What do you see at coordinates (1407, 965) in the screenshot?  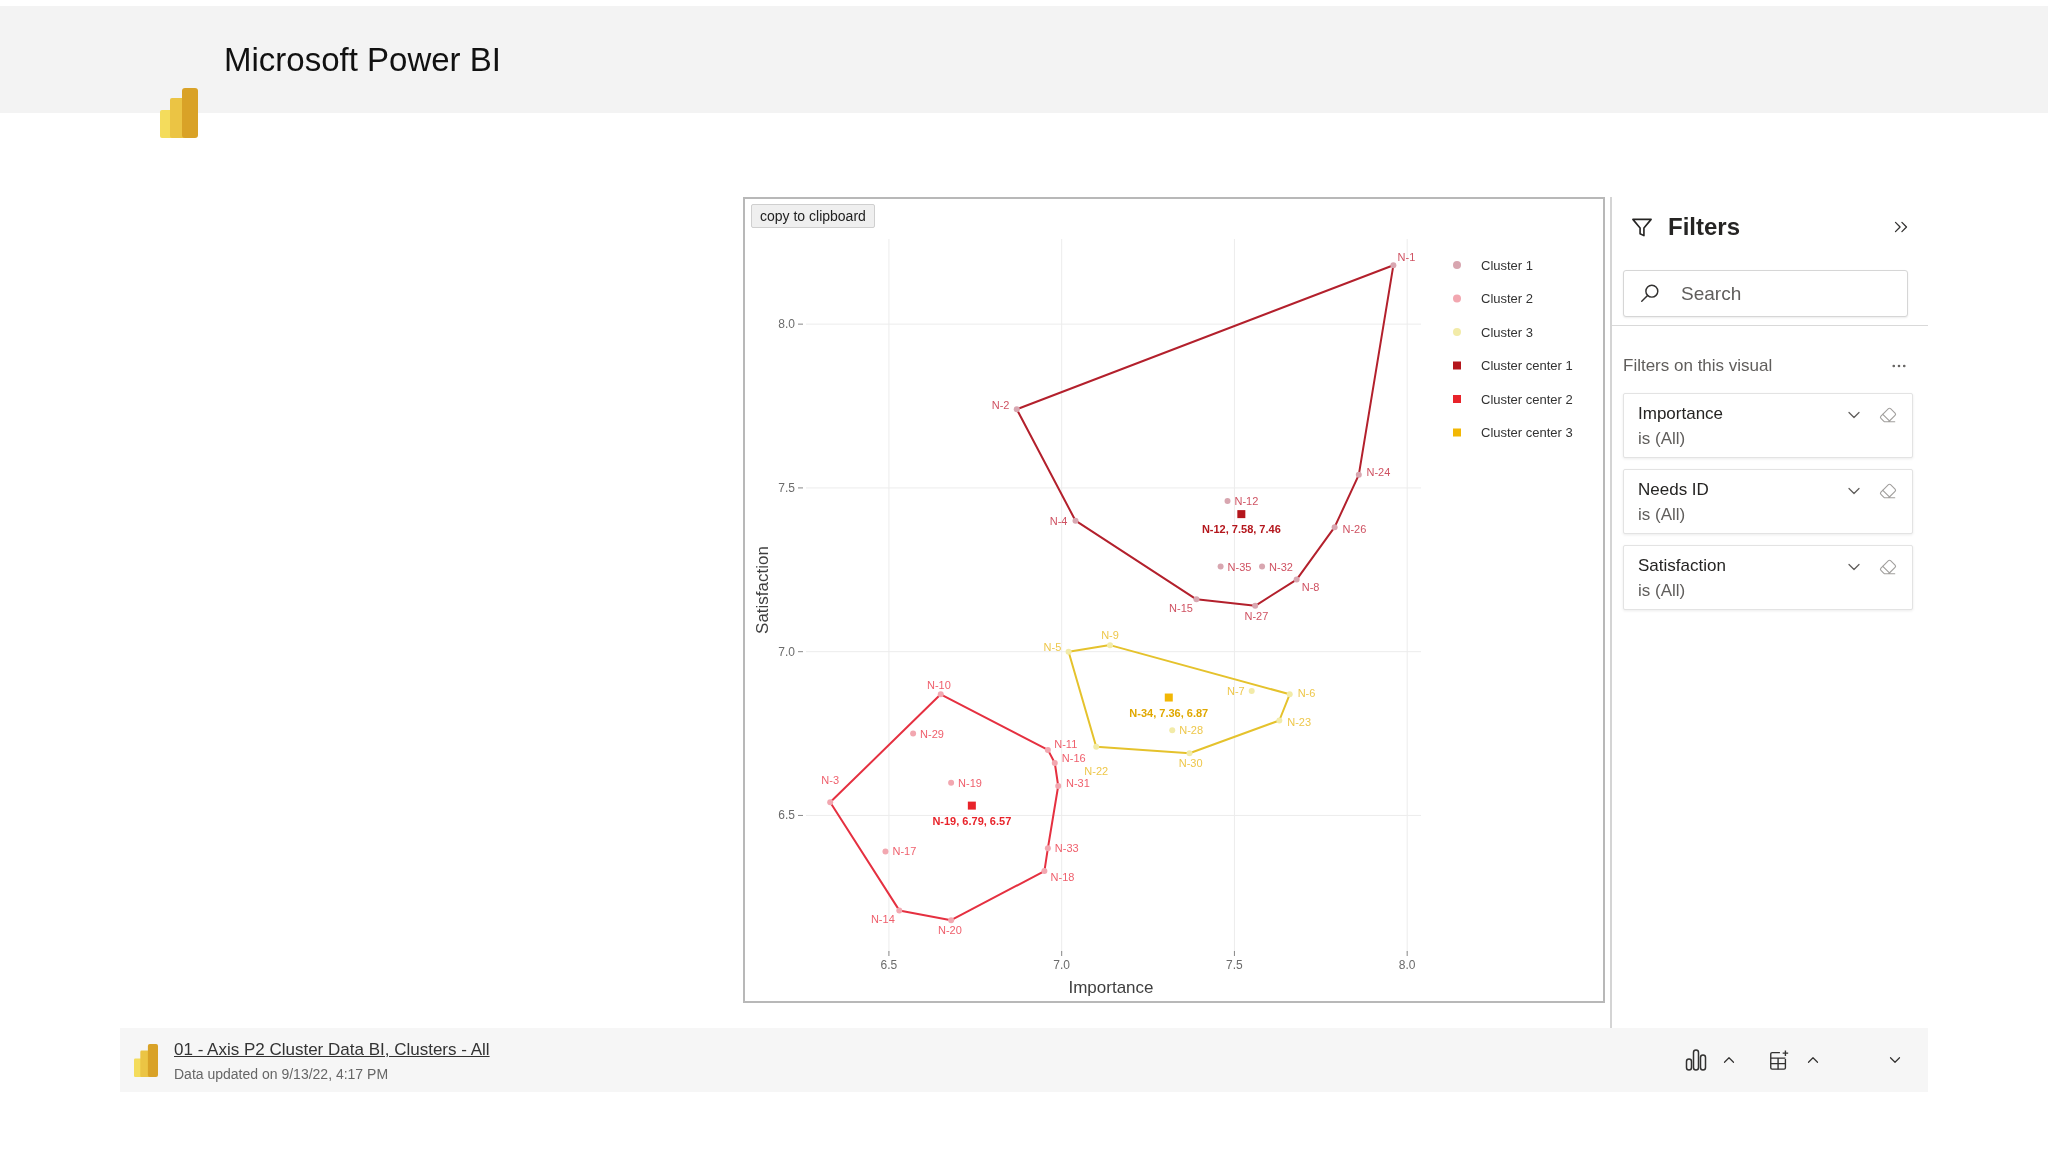 I see `x-tick-label: 8.0` at bounding box center [1407, 965].